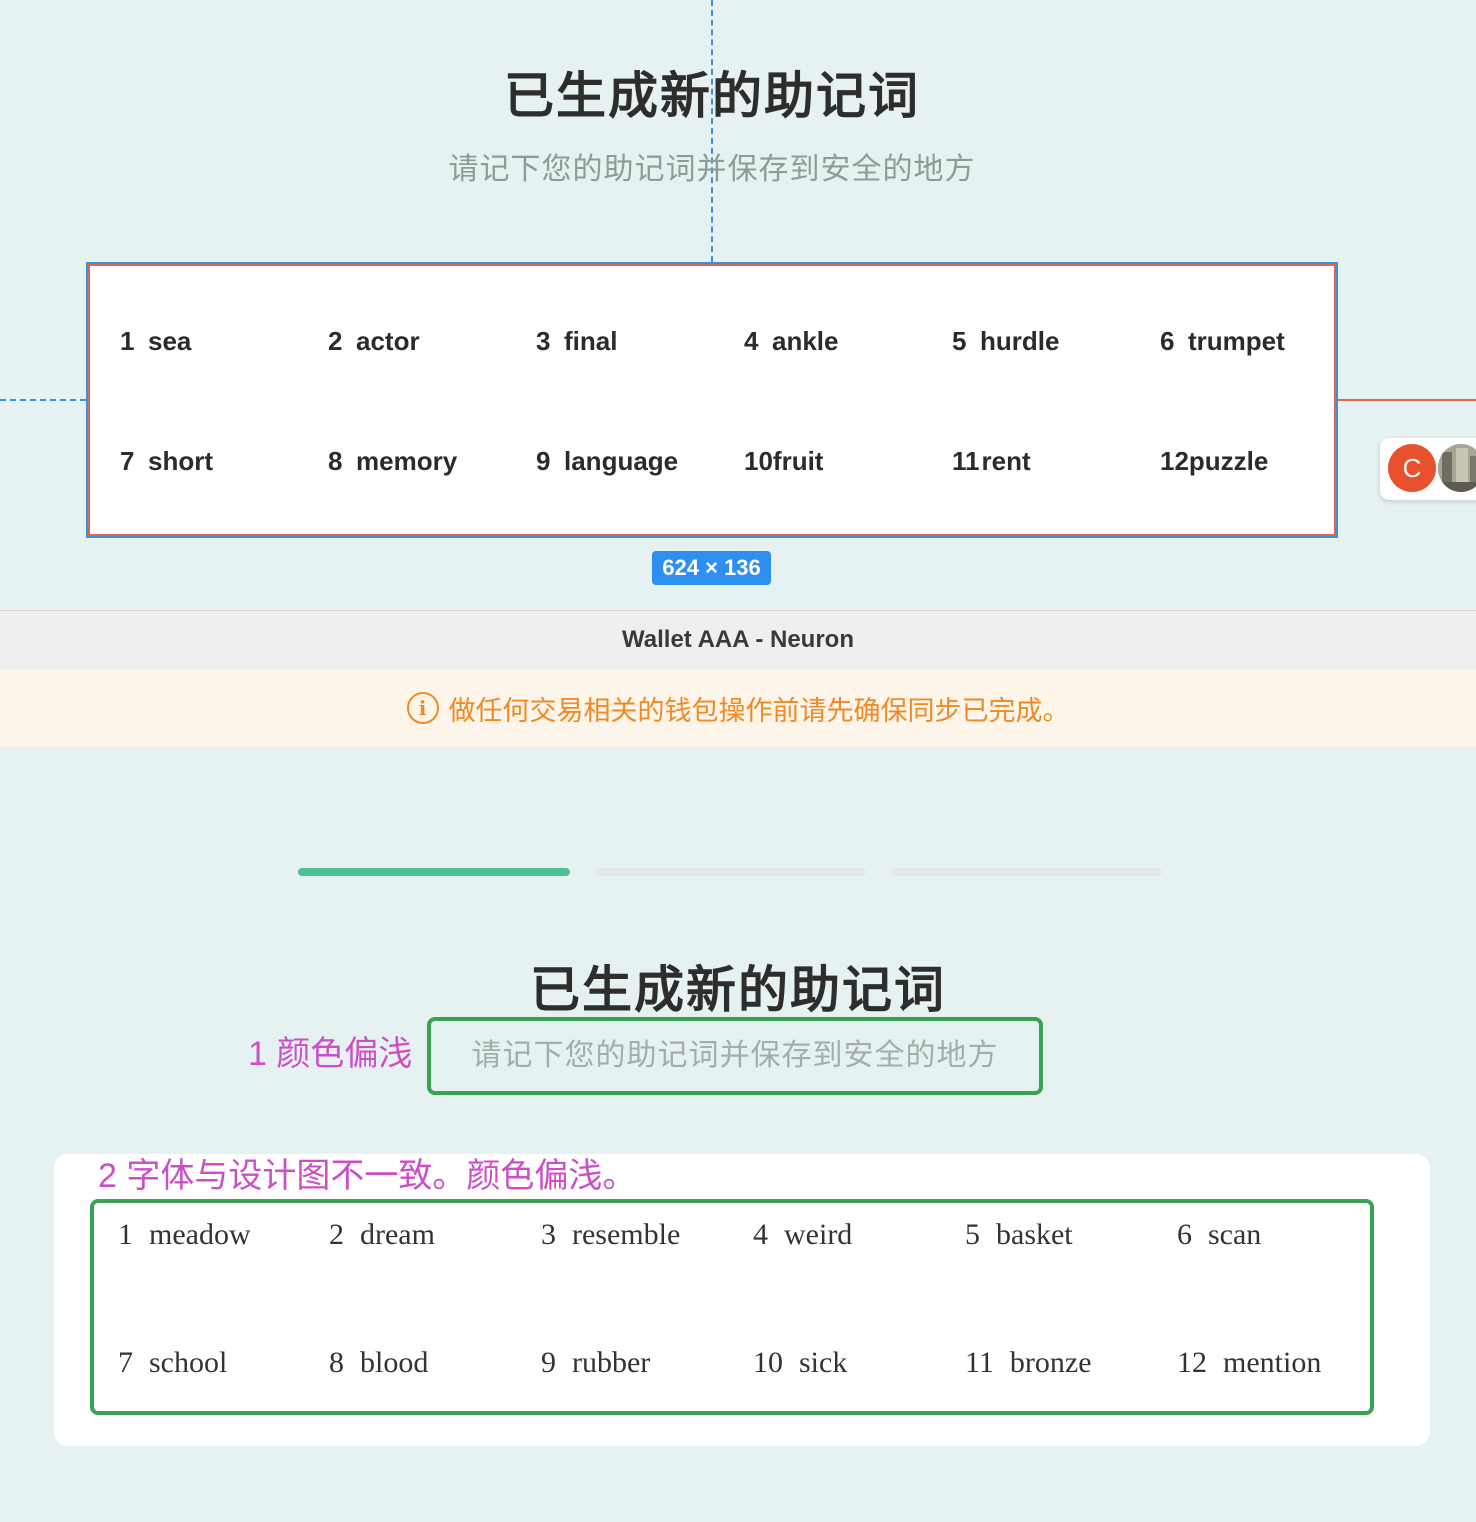  Describe the element at coordinates (1019, 1234) in the screenshot. I see `mnemonic-word-5: 5 basket` at that location.